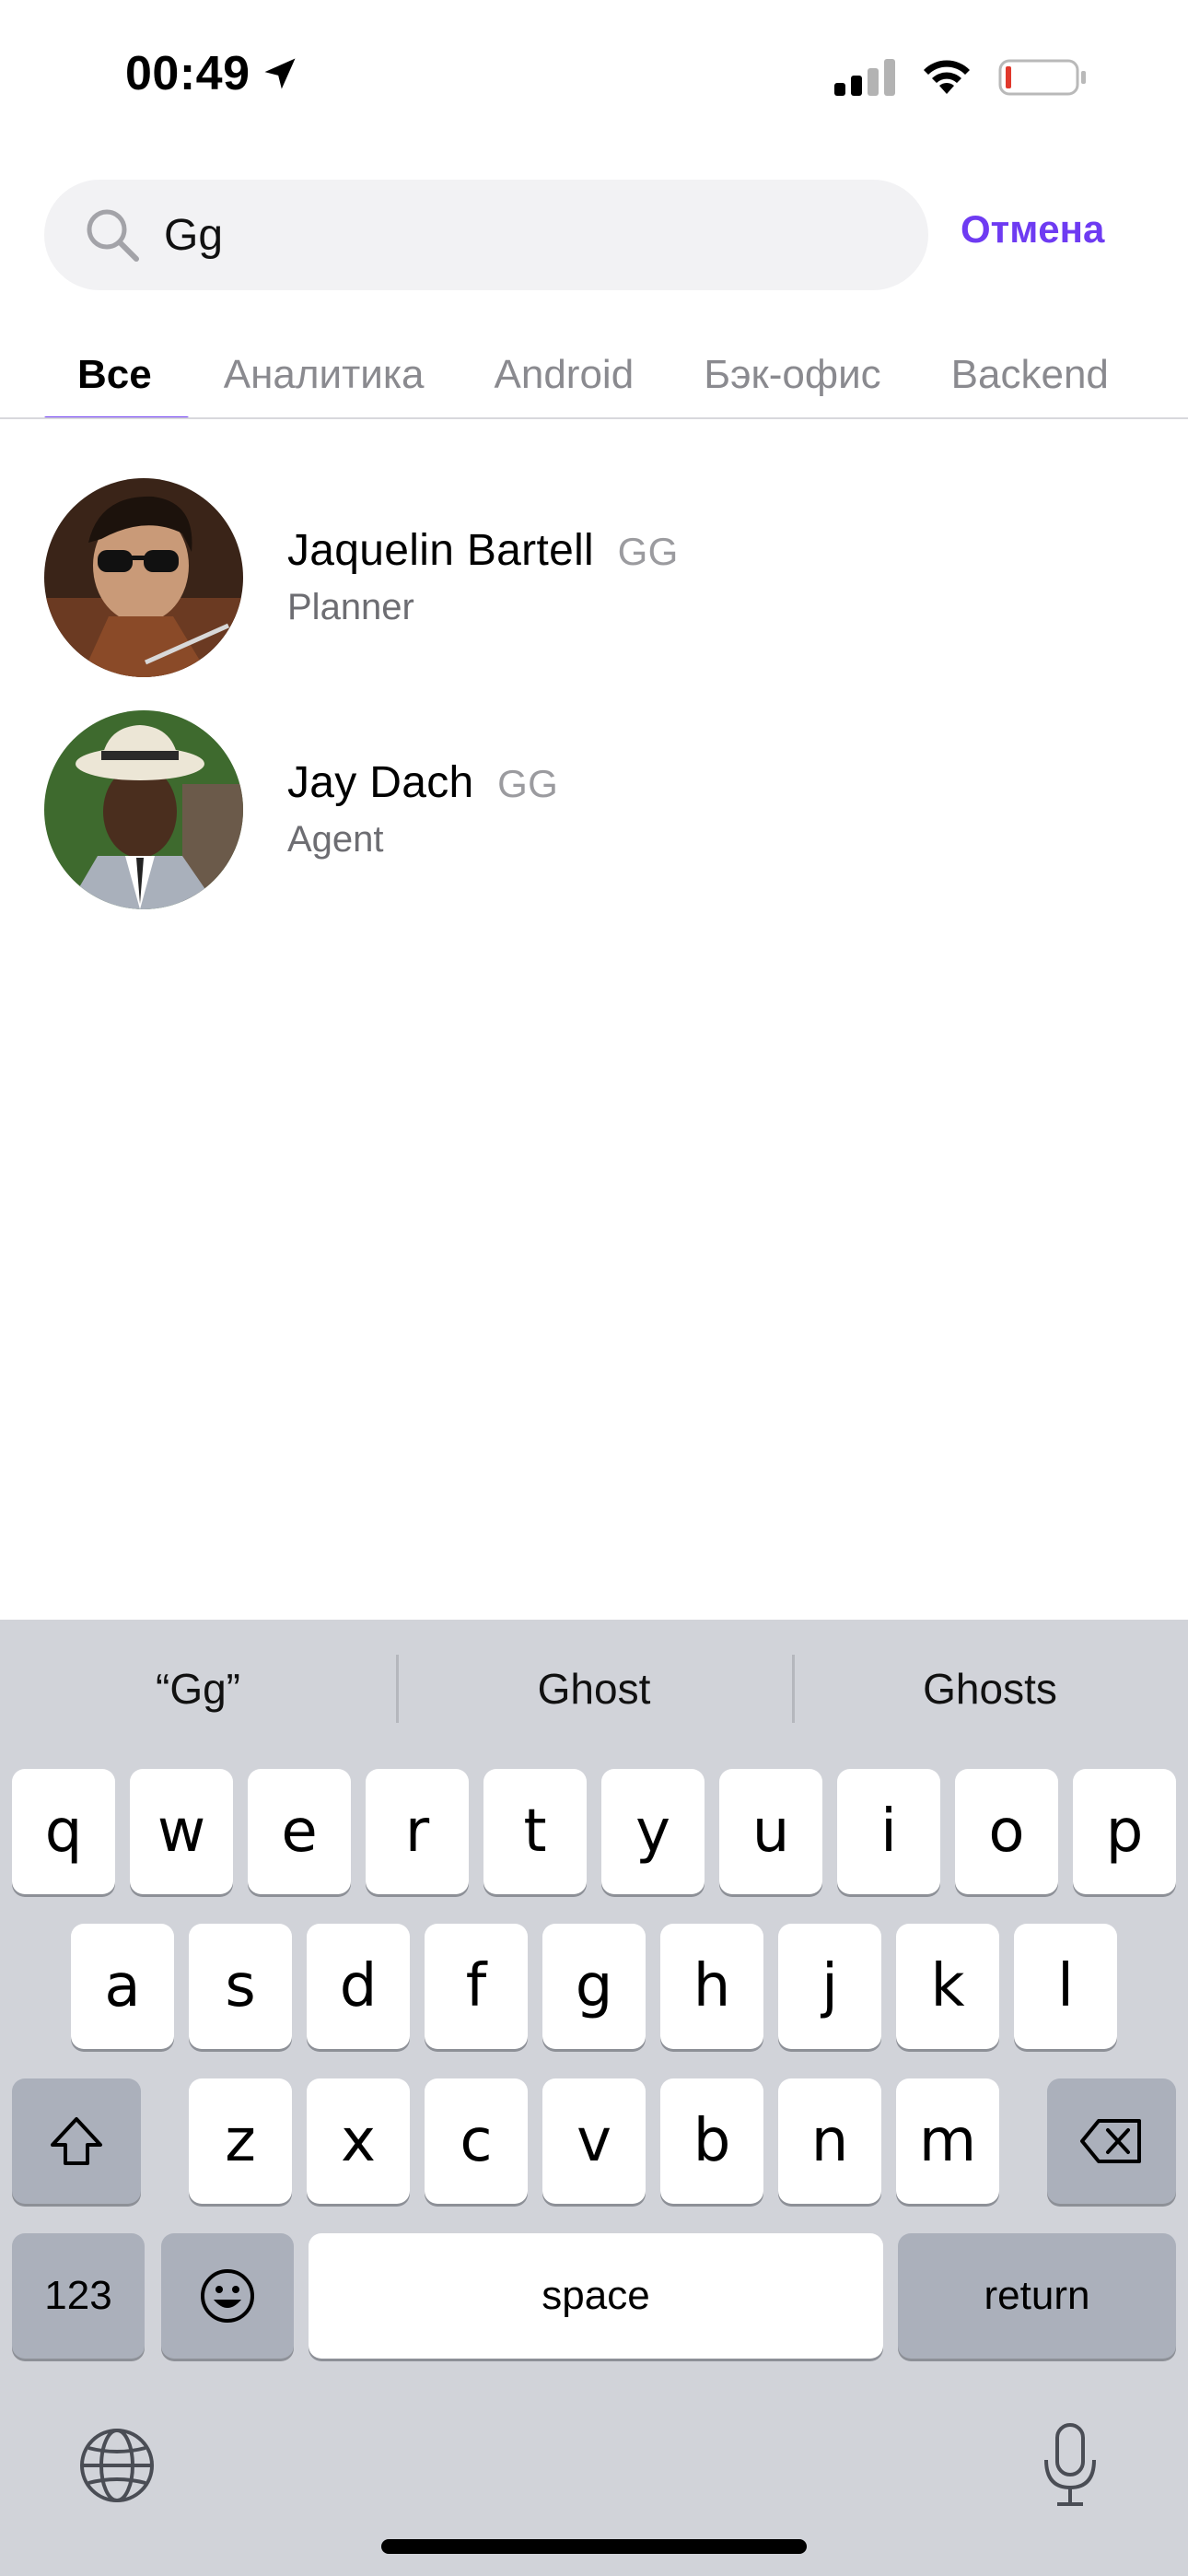 The image size is (1188, 2576). I want to click on key-v: v, so click(594, 2141).